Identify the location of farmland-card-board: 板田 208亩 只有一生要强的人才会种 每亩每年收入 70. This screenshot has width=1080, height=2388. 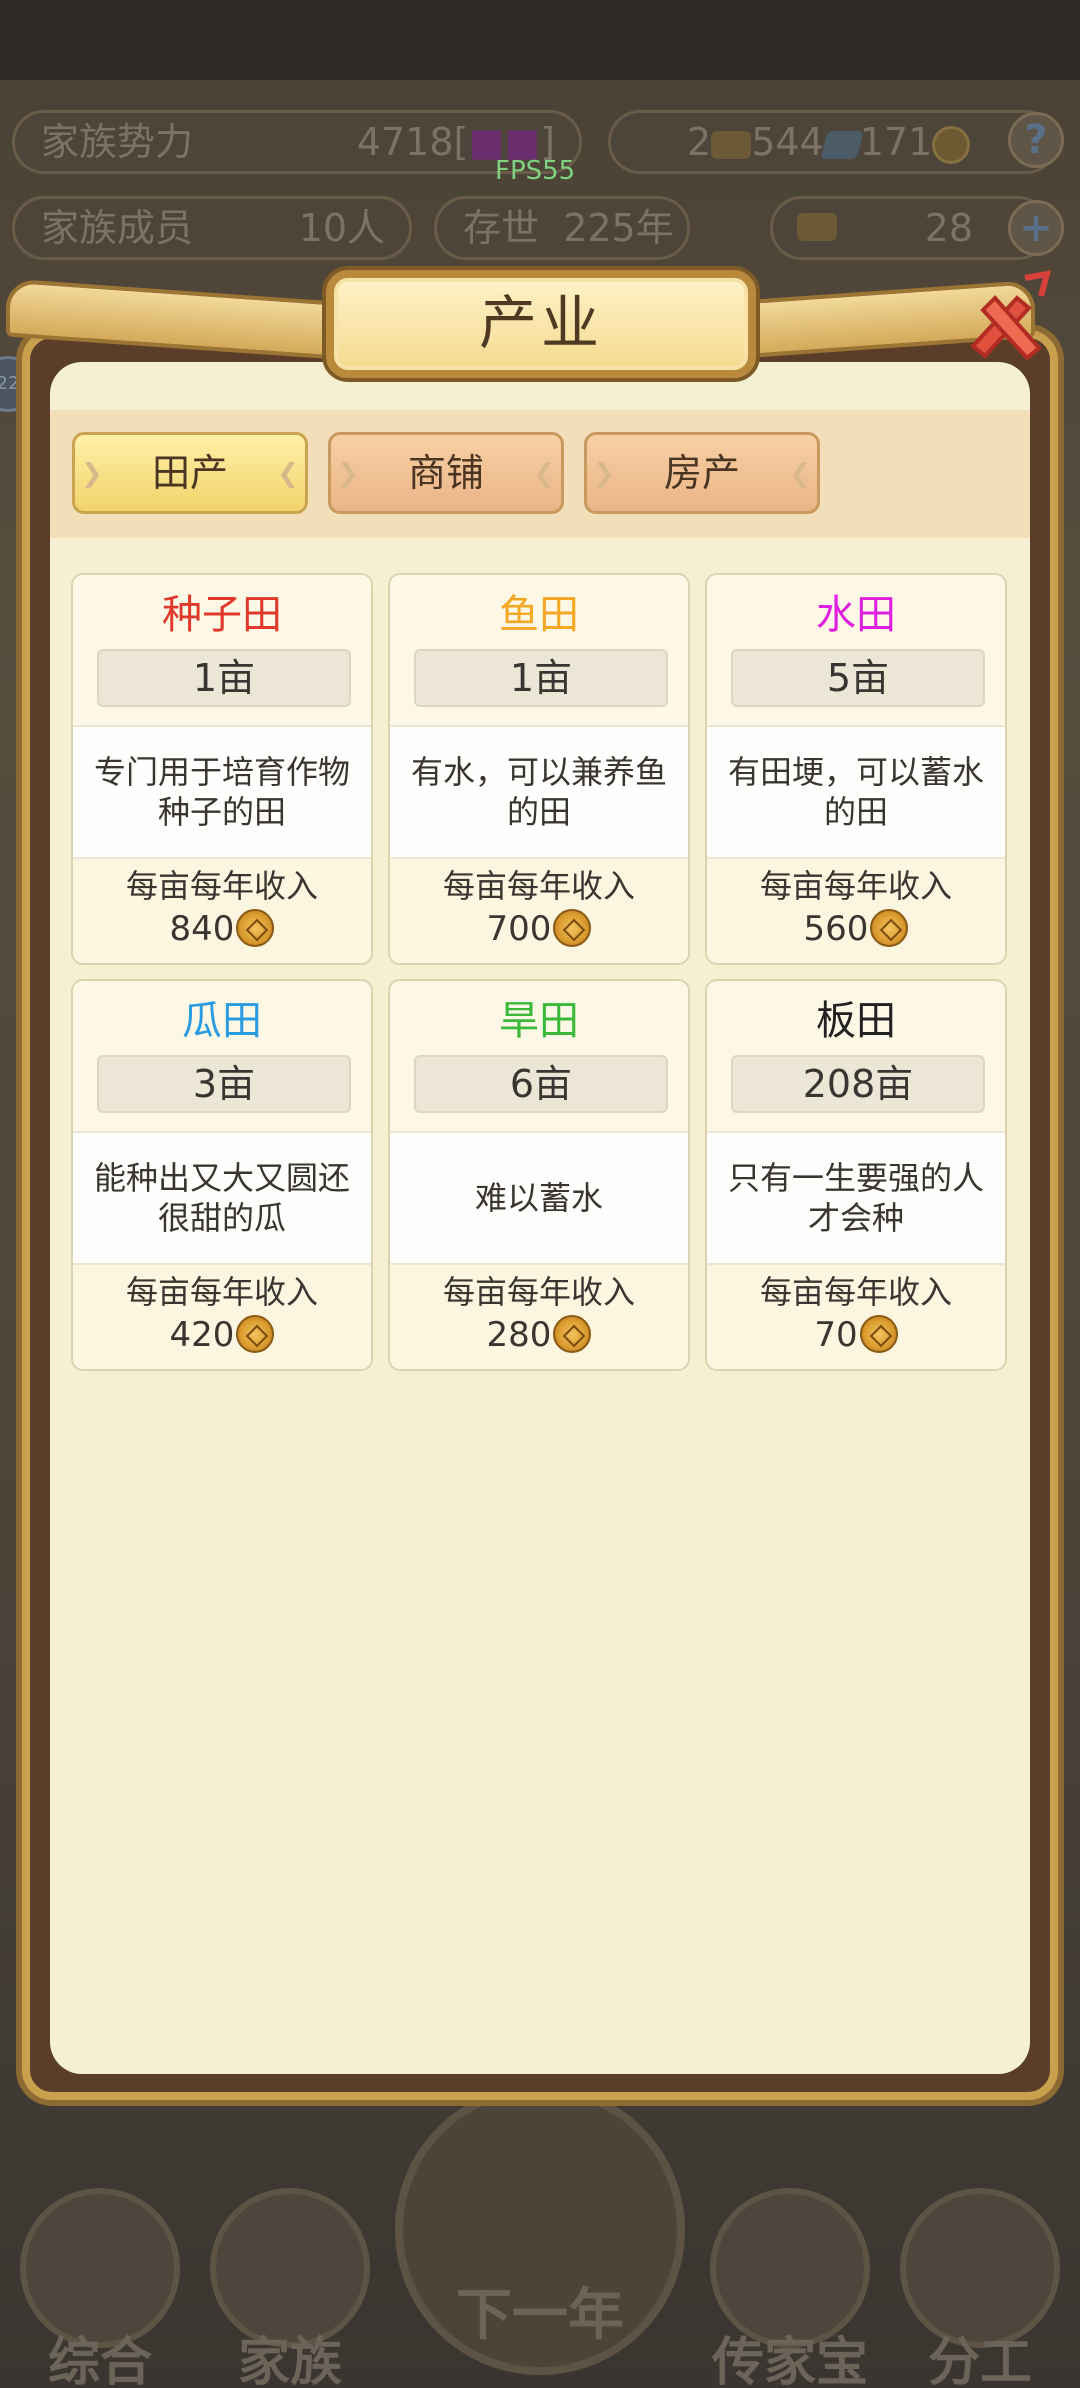
(856, 1175).